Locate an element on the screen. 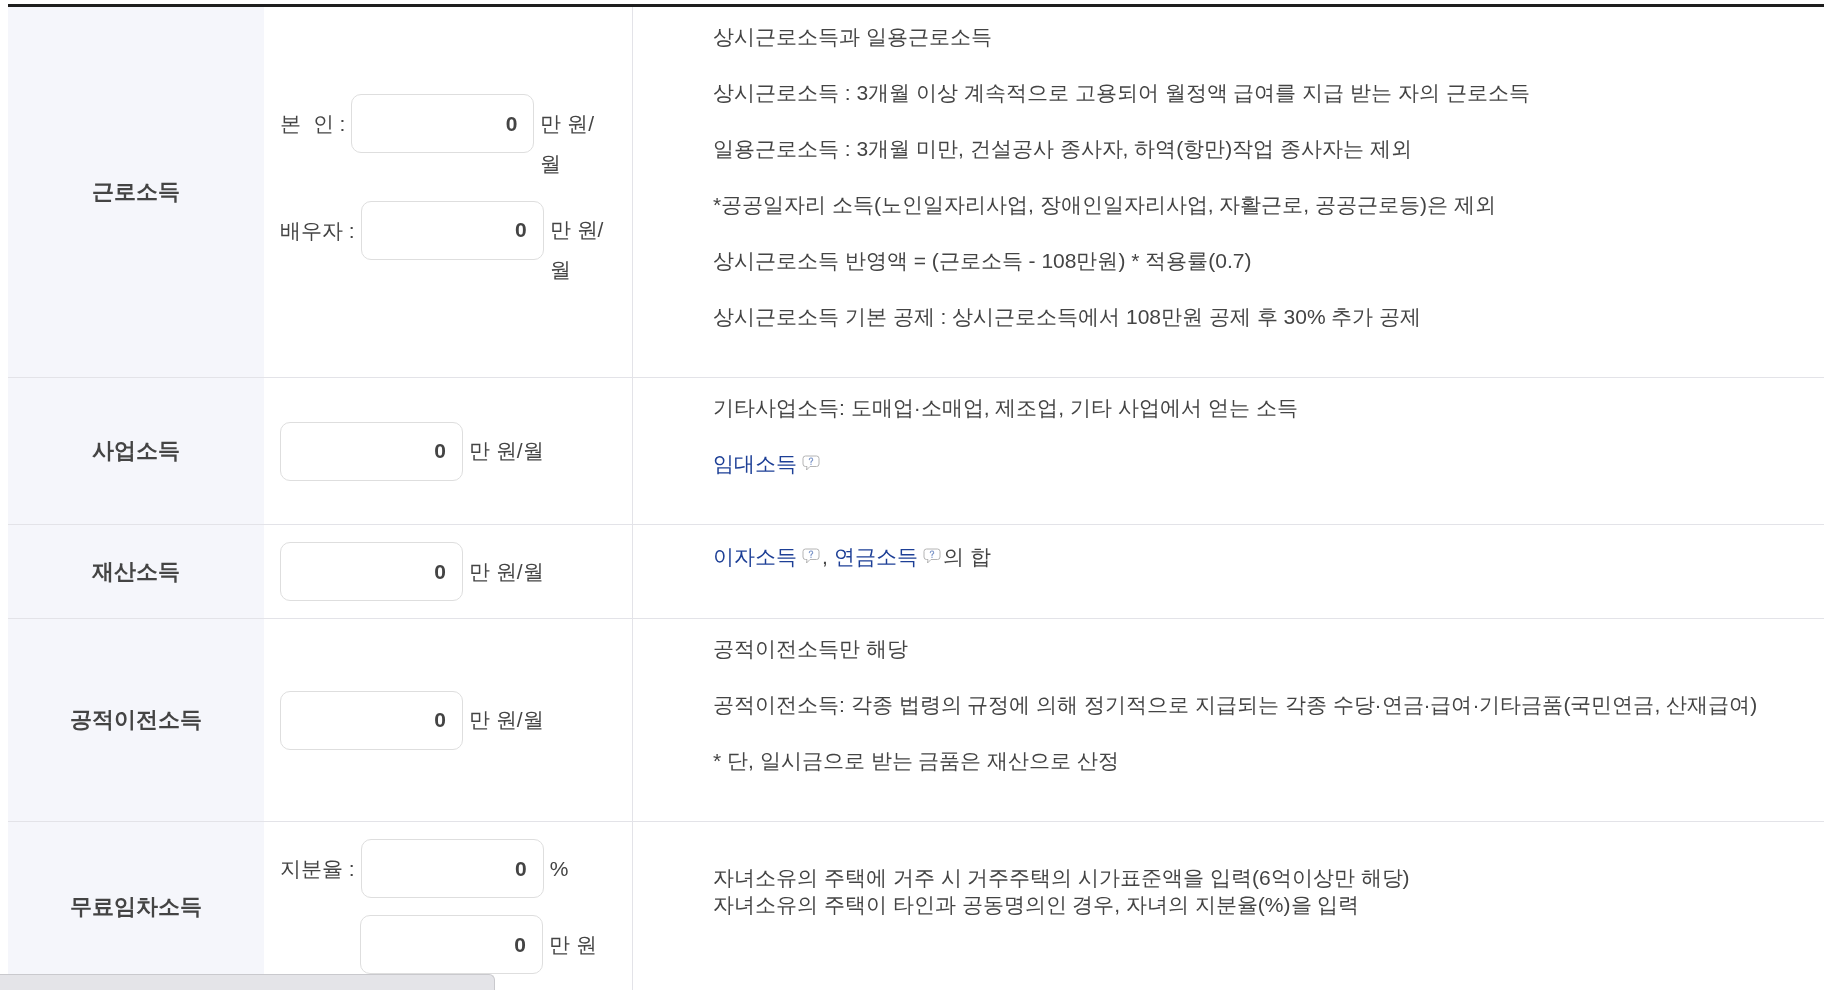  note-text: 공적이전소득만 해당 is located at coordinates (811, 649).